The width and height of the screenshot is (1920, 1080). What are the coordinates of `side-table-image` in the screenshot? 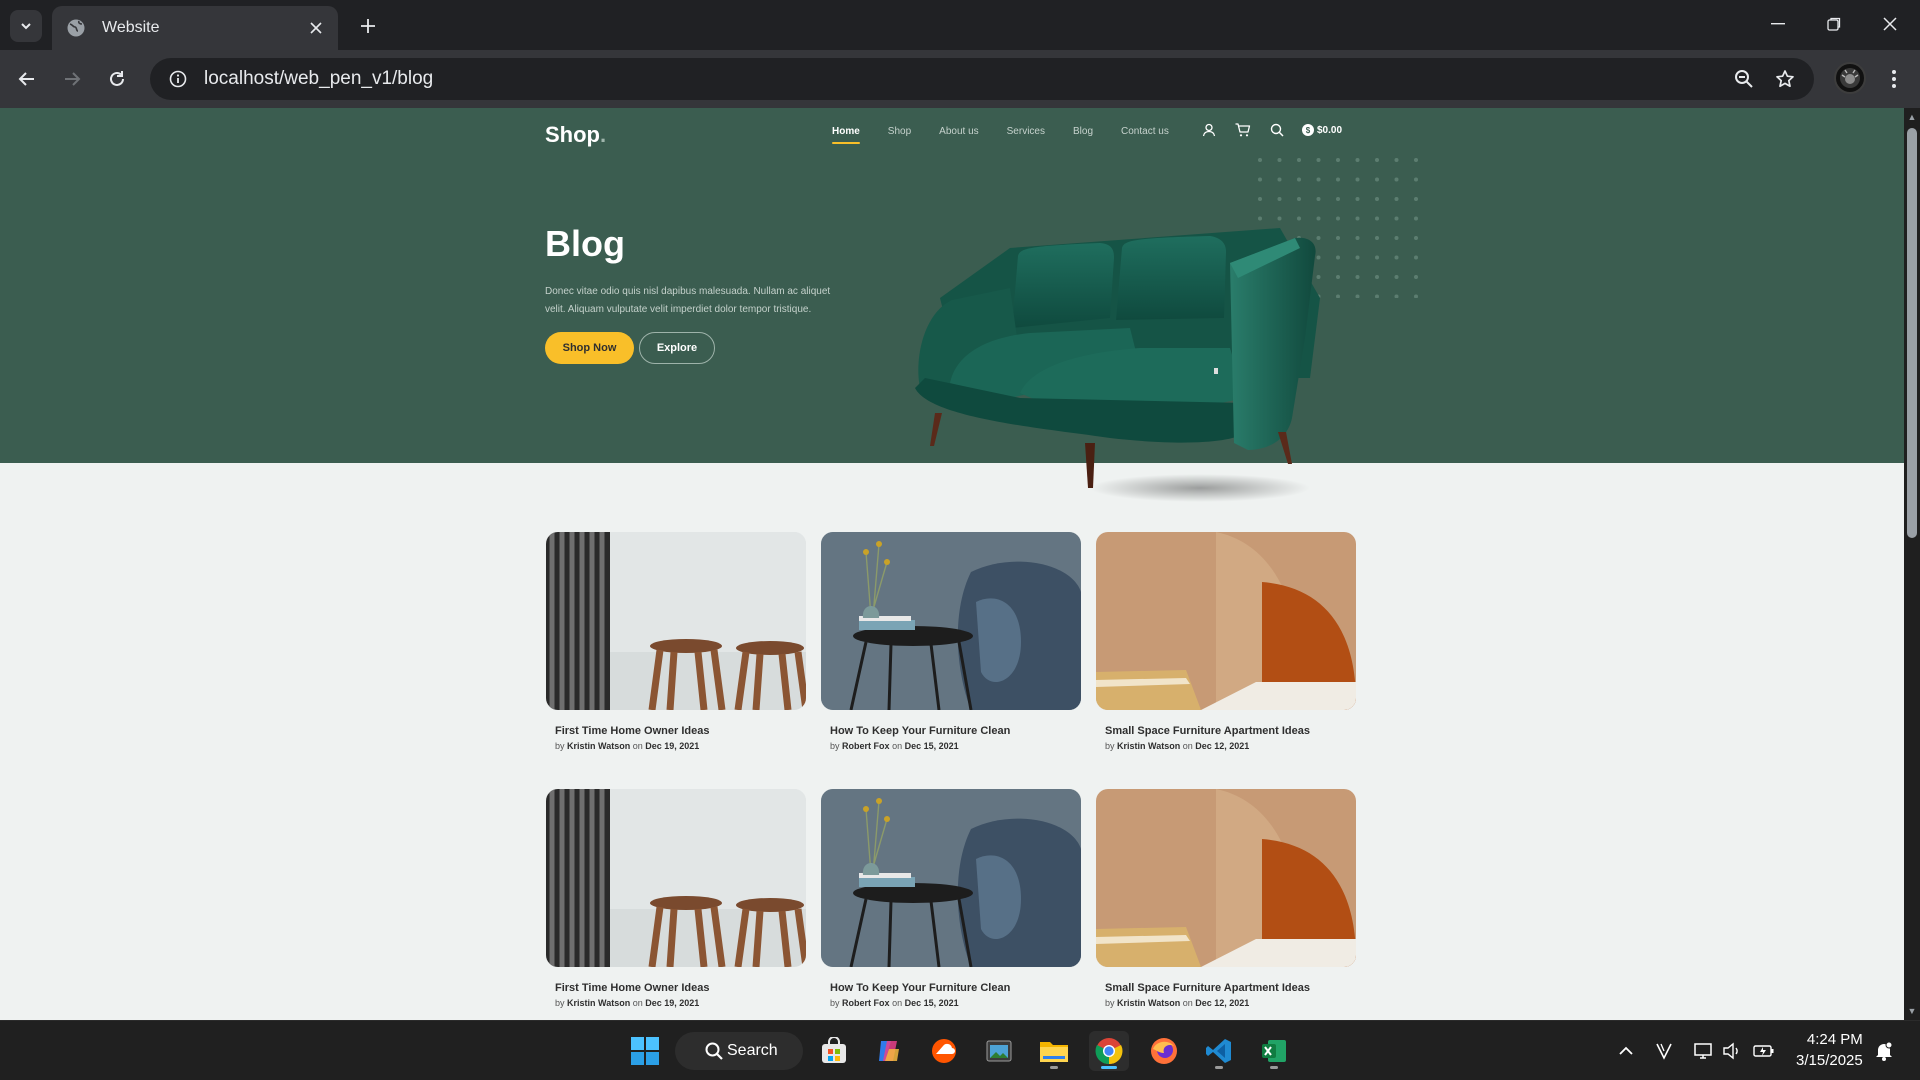 It's located at (951, 878).